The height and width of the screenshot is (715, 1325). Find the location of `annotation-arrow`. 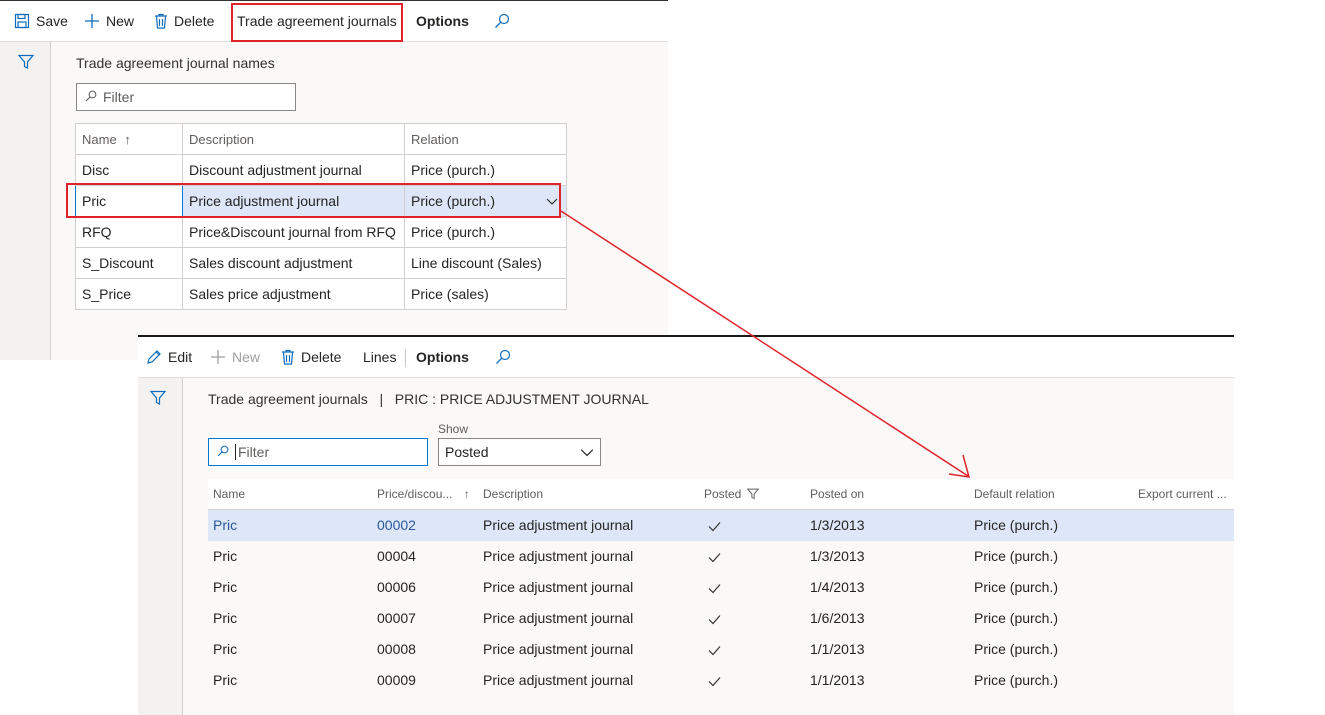

annotation-arrow is located at coordinates (765, 344).